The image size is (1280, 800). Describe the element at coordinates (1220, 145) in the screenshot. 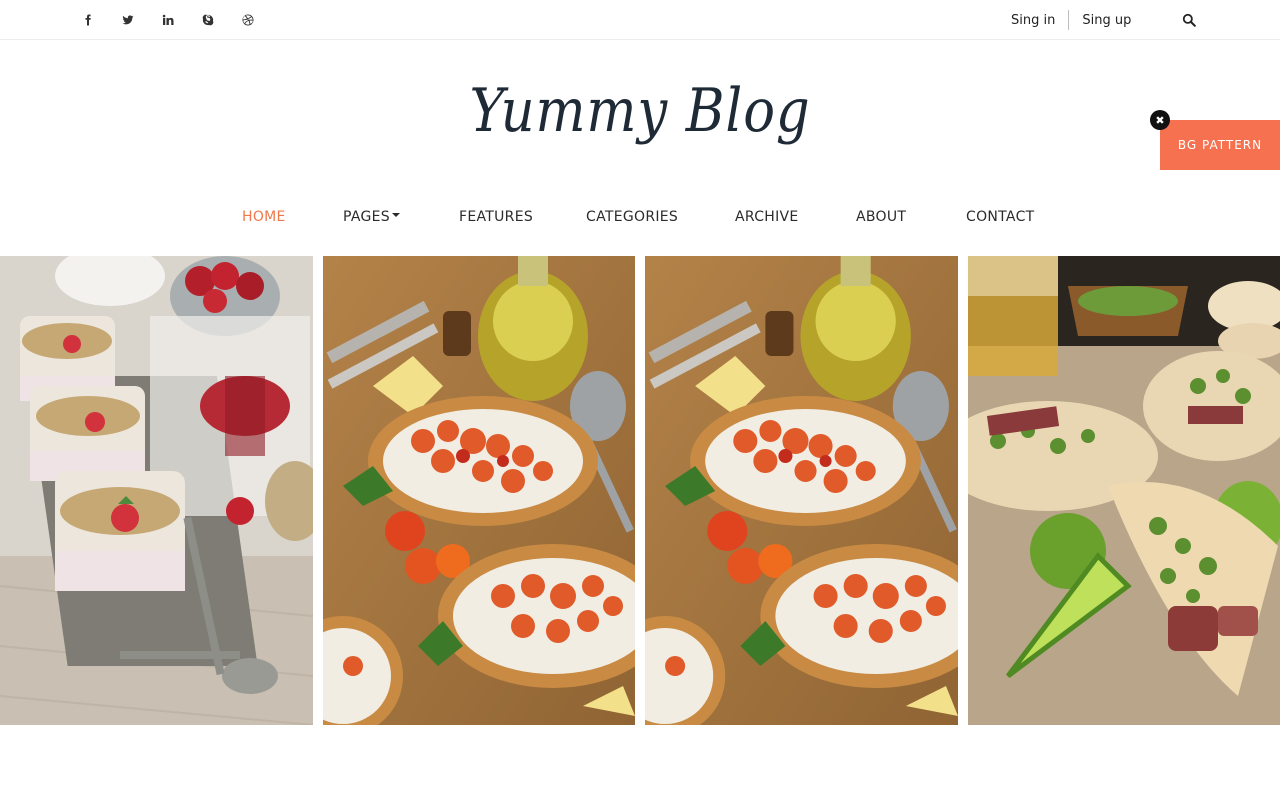

I see `bg-pattern-button: BG PATTERN` at that location.